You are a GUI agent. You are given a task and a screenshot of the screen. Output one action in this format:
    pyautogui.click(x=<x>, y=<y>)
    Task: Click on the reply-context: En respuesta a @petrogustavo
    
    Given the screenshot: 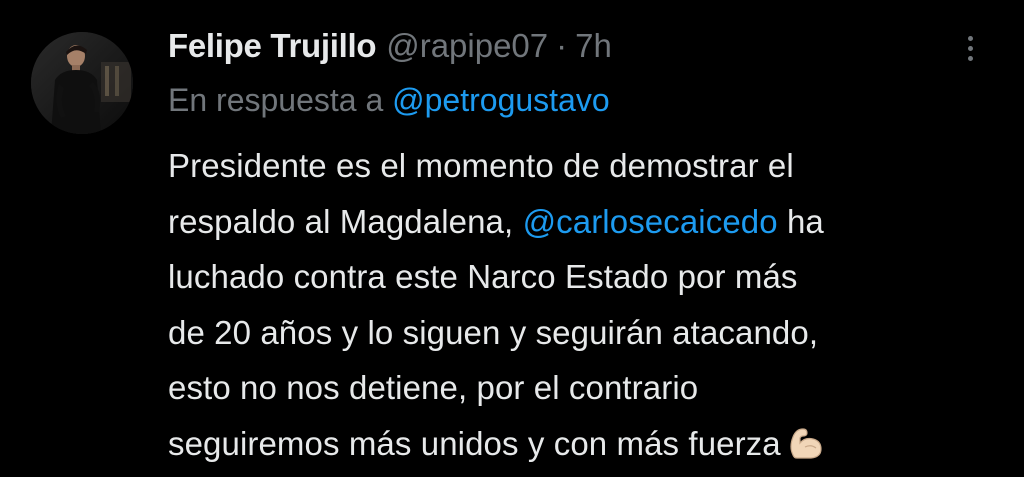 What is the action you would take?
    pyautogui.click(x=578, y=100)
    